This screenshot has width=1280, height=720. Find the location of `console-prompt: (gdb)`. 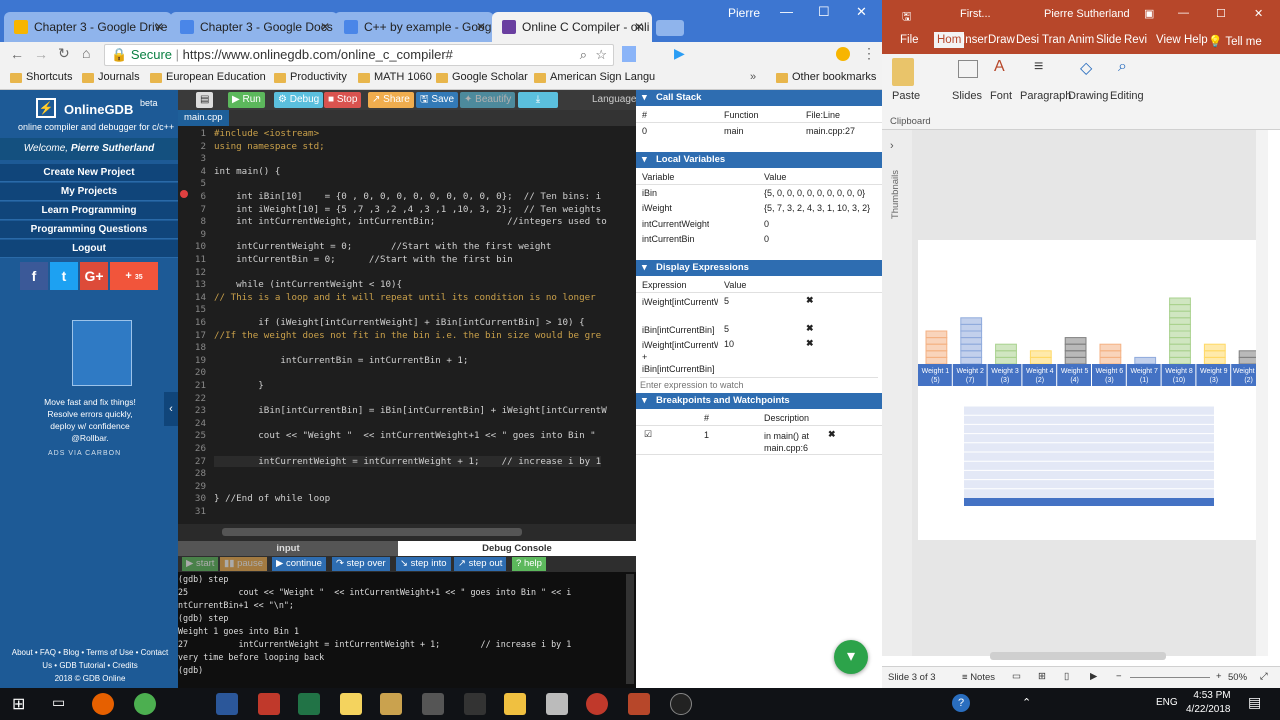

console-prompt: (gdb) is located at coordinates (193, 670).